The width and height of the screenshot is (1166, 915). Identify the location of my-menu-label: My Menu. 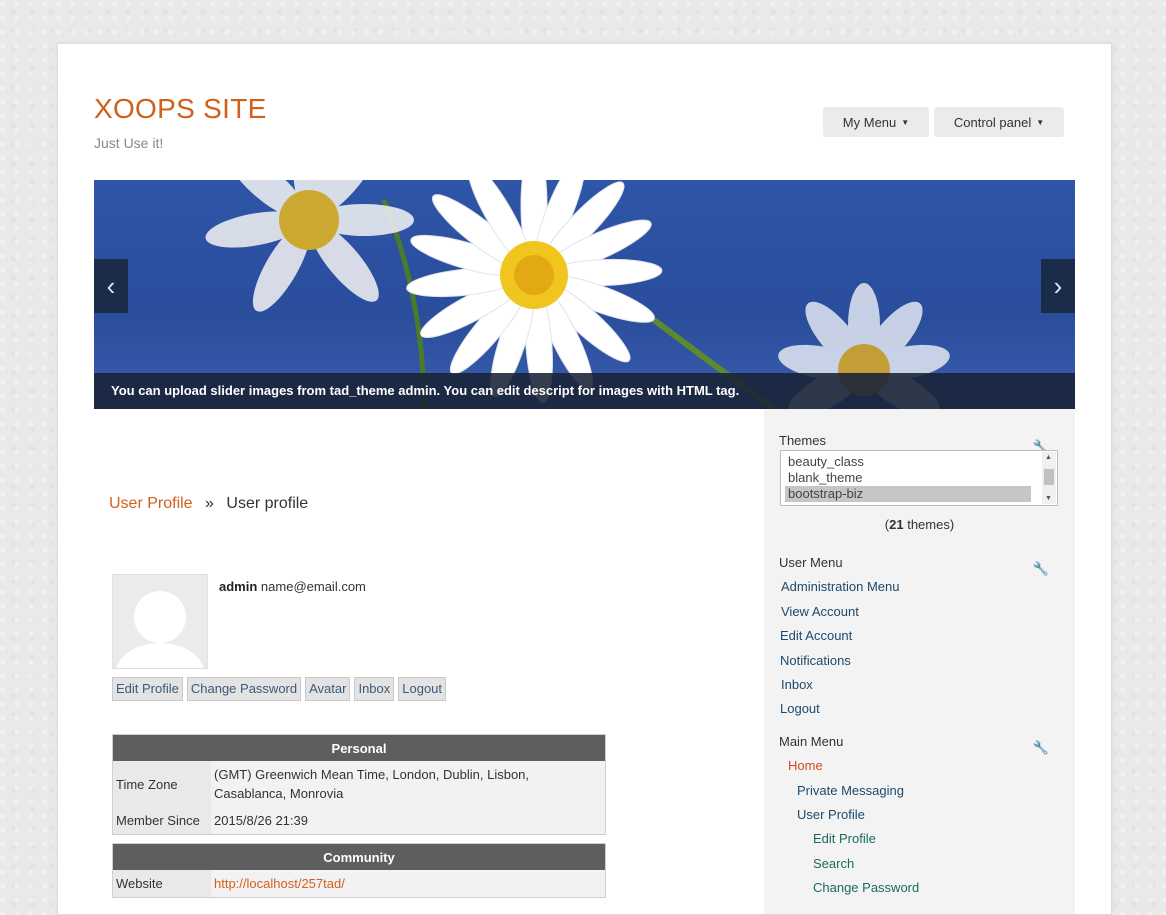
(869, 122).